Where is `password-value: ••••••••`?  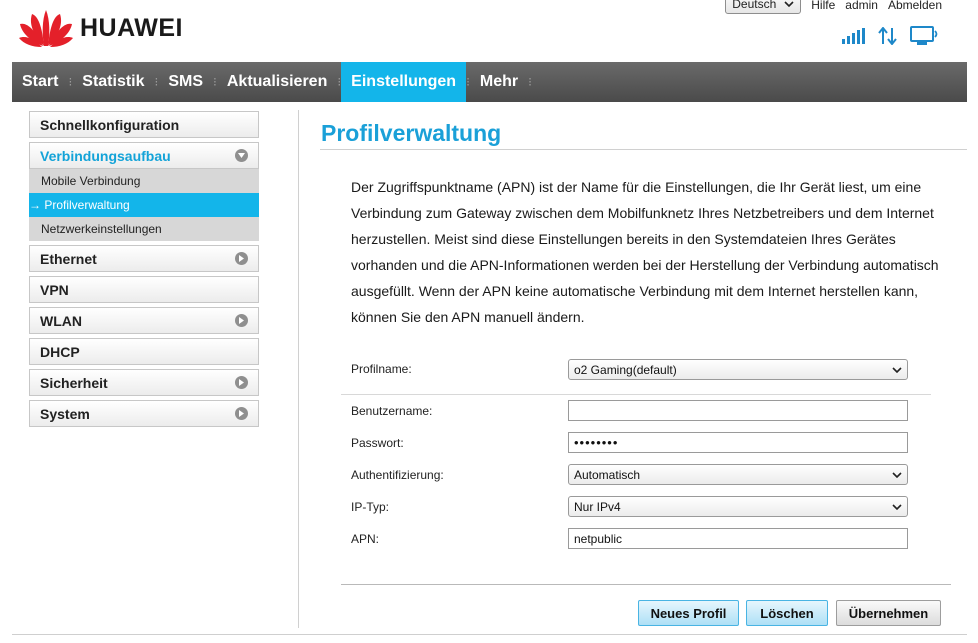 password-value: •••••••• is located at coordinates (596, 442).